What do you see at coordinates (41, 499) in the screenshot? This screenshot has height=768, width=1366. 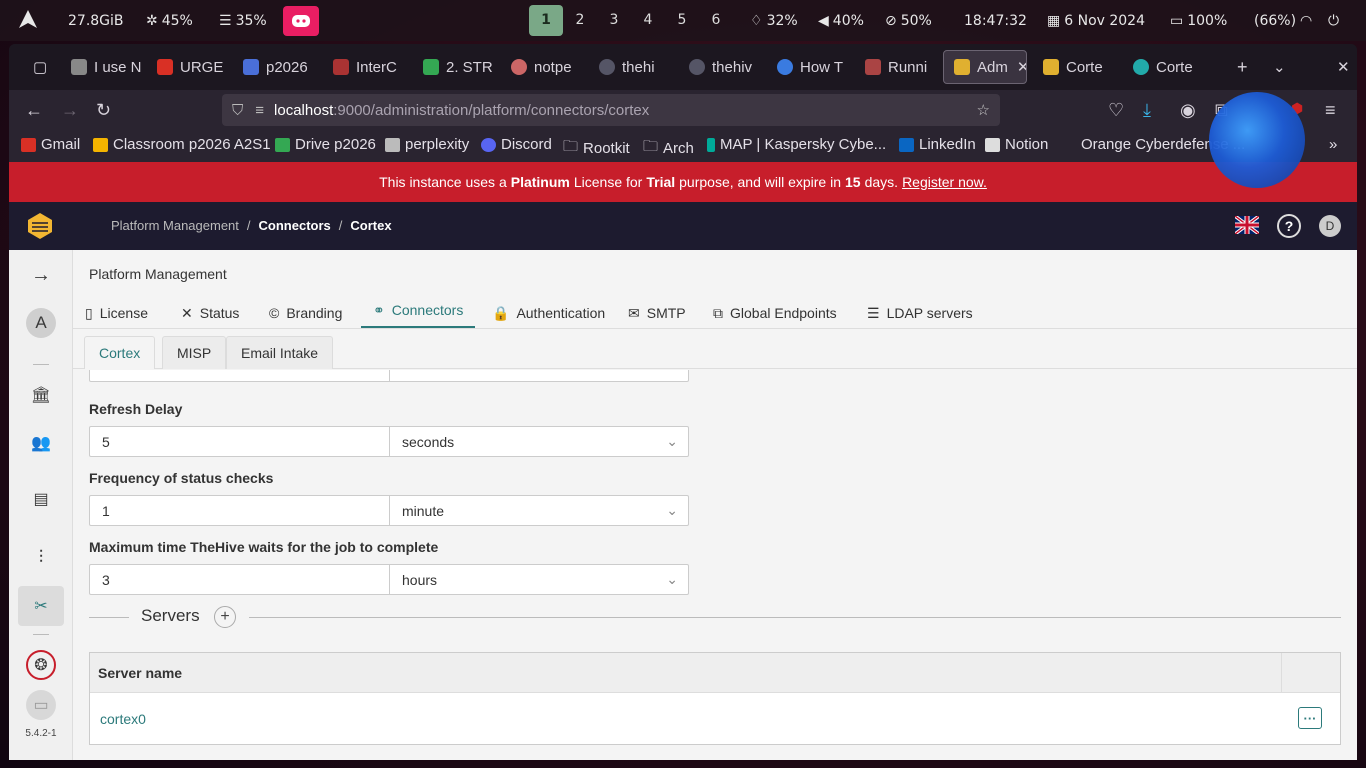 I see `book-icon: ▤` at bounding box center [41, 499].